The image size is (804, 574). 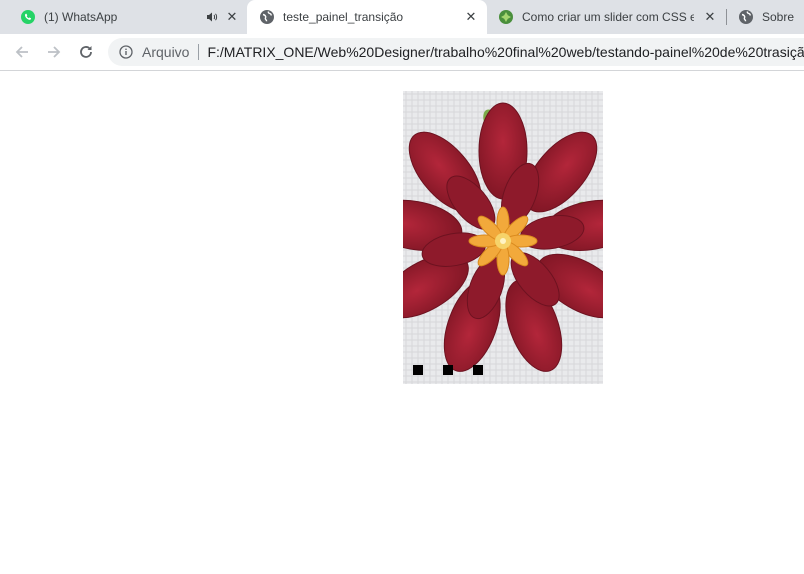 I want to click on omnibox-divider, so click(x=199, y=52).